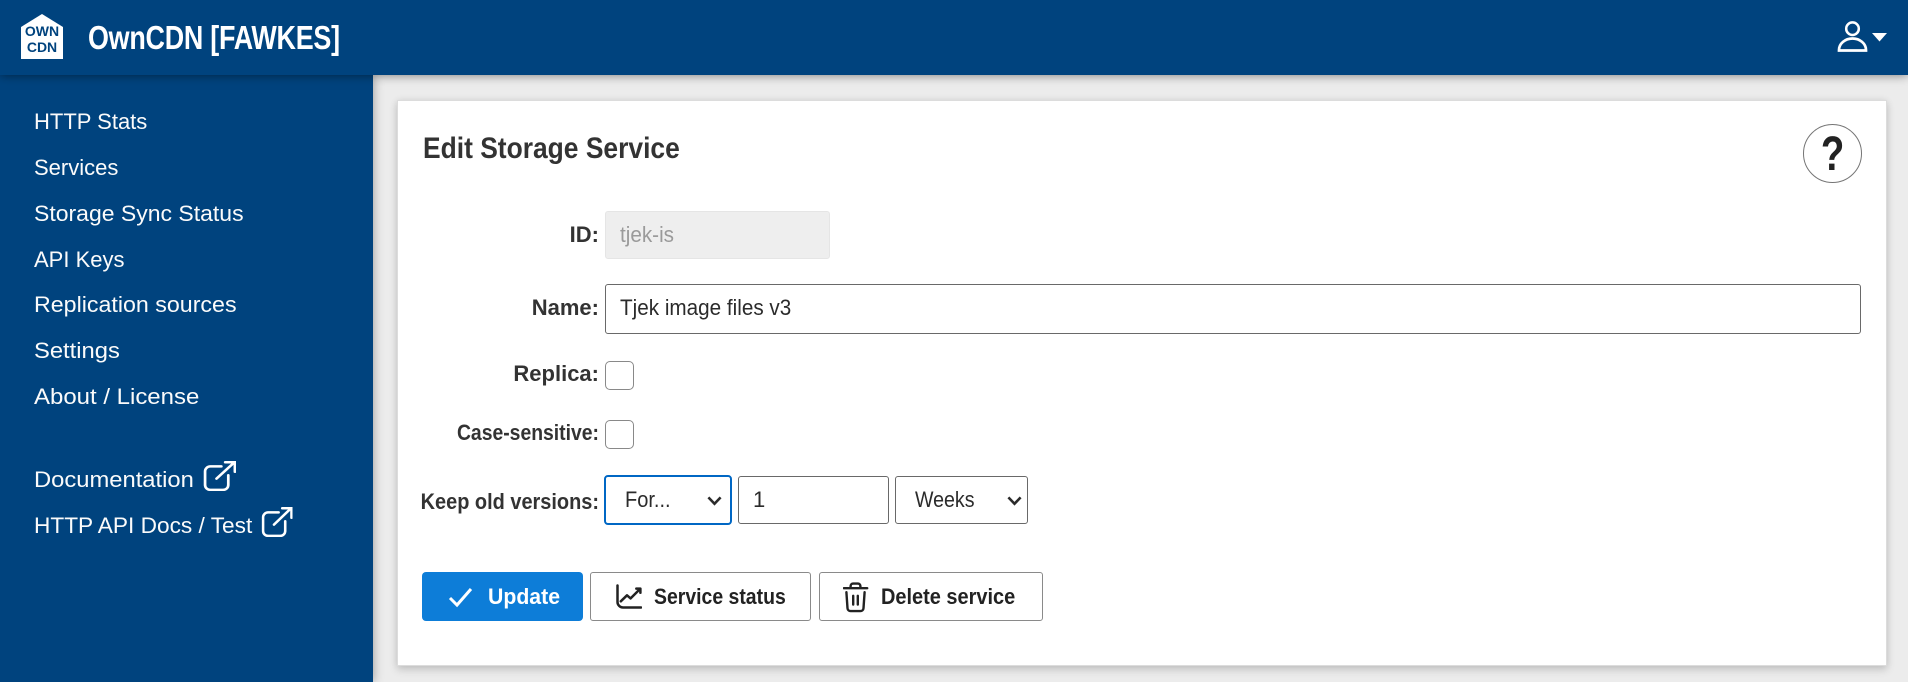  I want to click on svg-text: CDN, so click(42, 47).